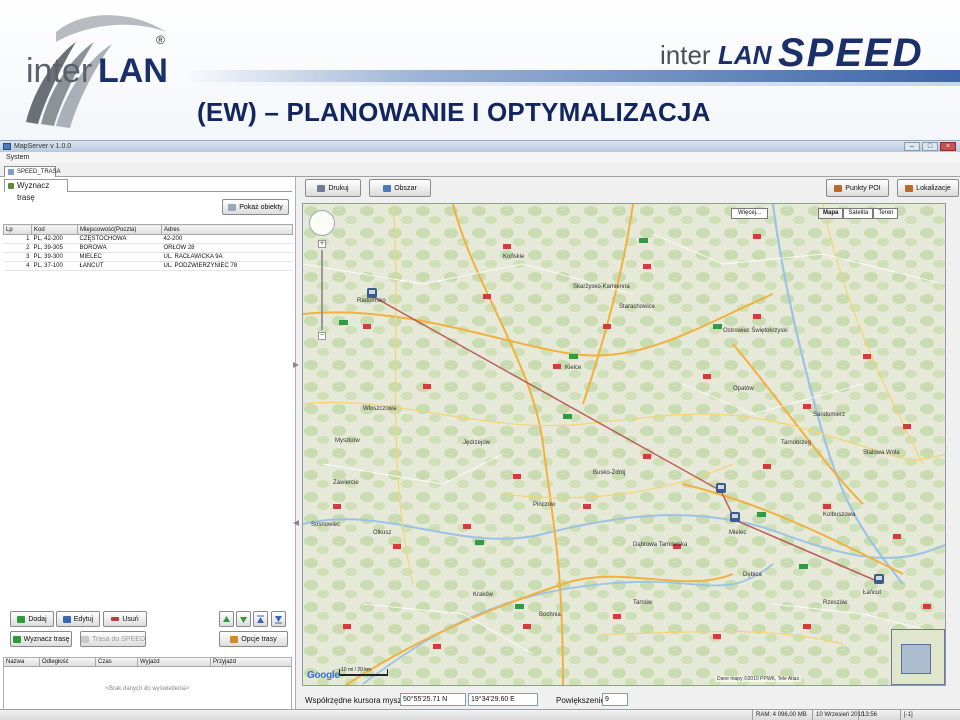  Describe the element at coordinates (148, 239) in the screenshot. I see `table-row: 1 PL, 42-200 CZĘSTOCHOWA 42-200` at that location.